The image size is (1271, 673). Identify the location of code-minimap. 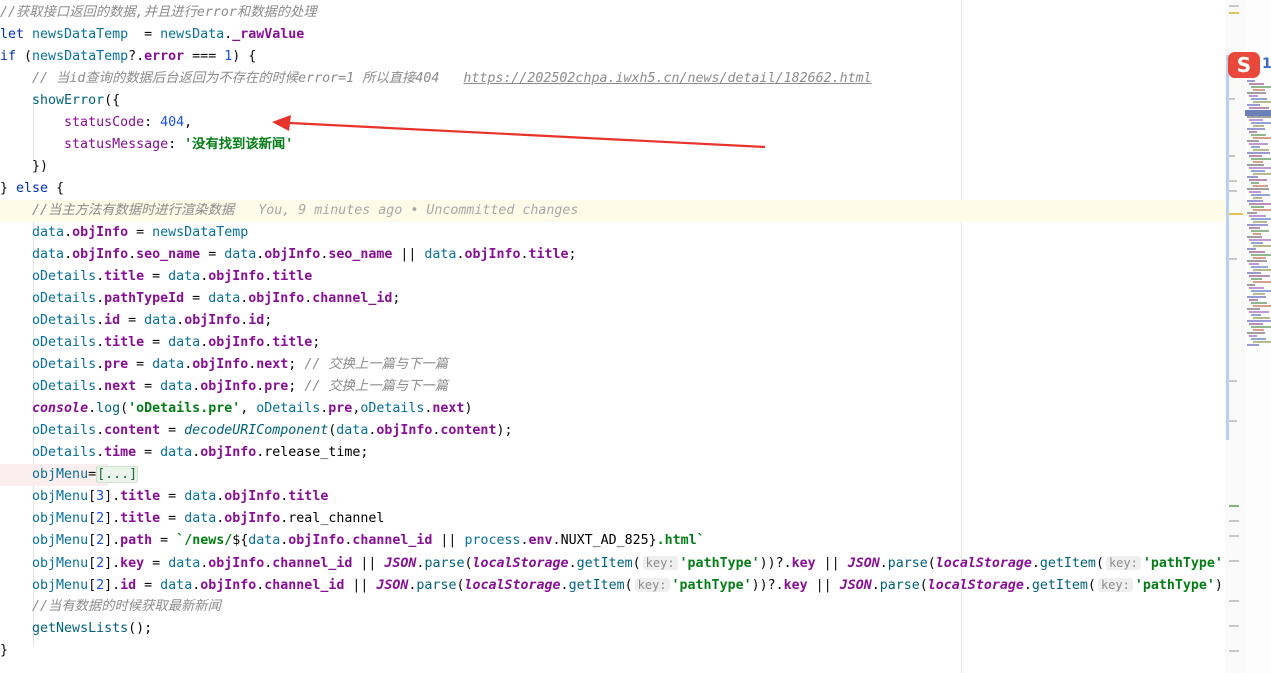
(1258, 336).